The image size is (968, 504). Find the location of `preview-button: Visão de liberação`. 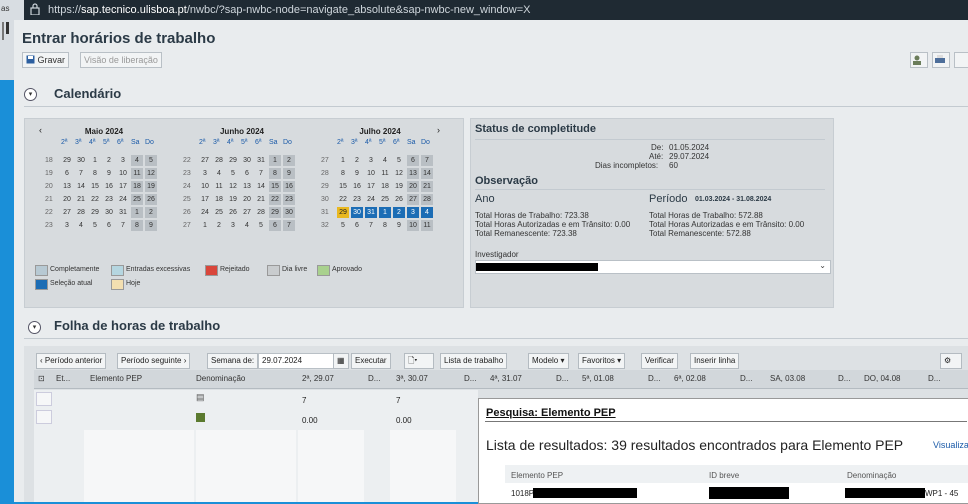

preview-button: Visão de liberação is located at coordinates (121, 60).